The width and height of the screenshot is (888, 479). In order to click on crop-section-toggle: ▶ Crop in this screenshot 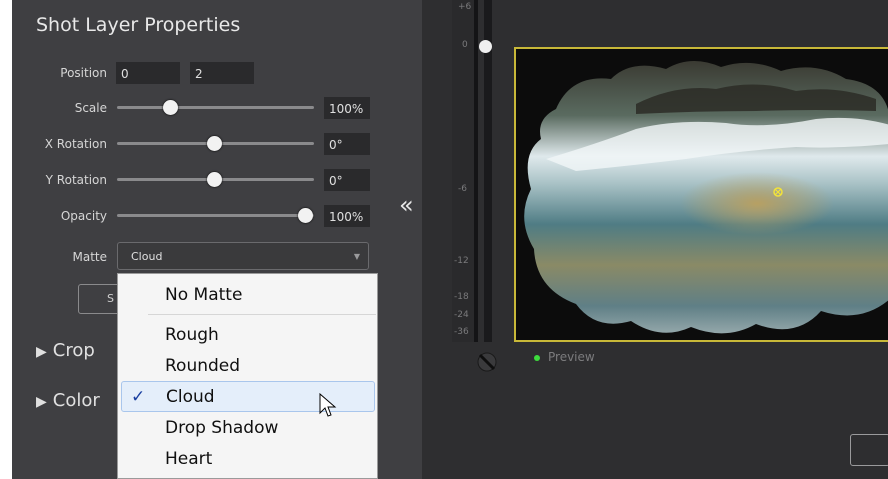, I will do `click(65, 350)`.